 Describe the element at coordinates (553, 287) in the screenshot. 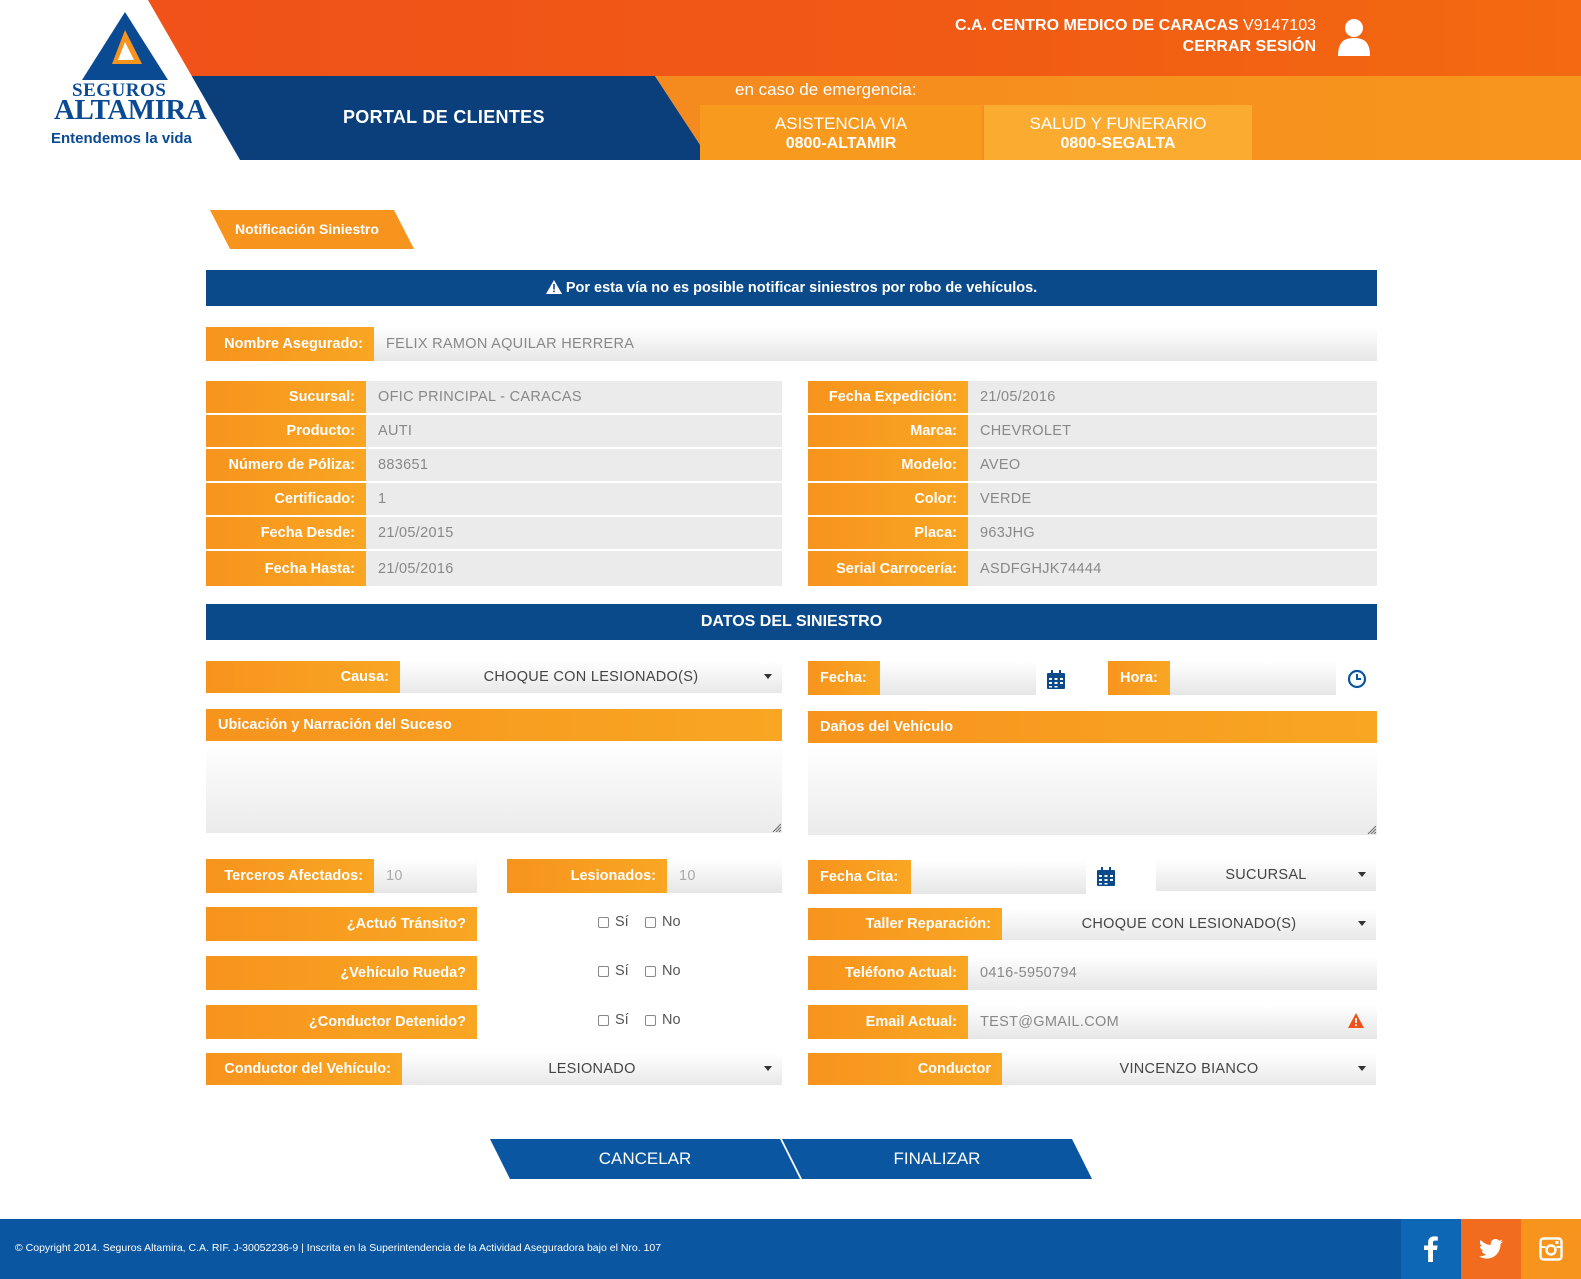

I see `warning-icon` at that location.